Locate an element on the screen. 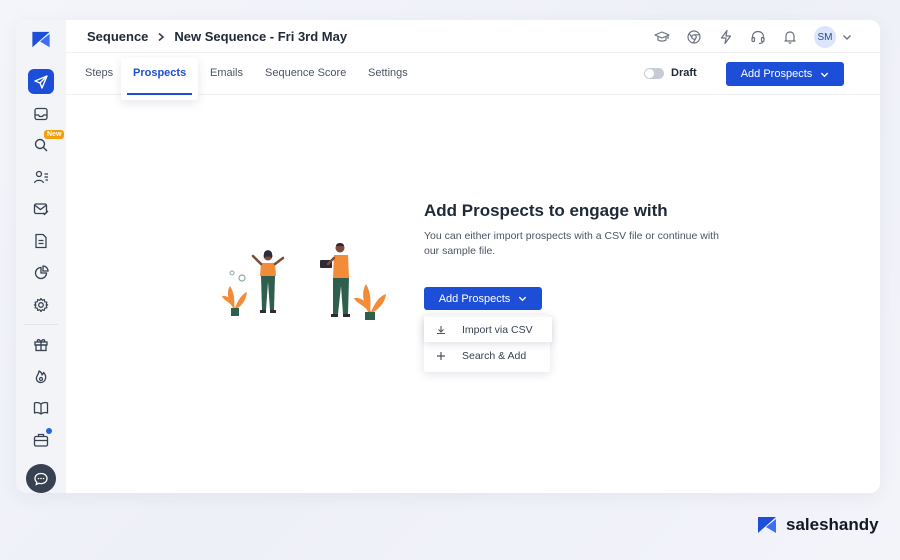  support-chat-button is located at coordinates (41, 478).